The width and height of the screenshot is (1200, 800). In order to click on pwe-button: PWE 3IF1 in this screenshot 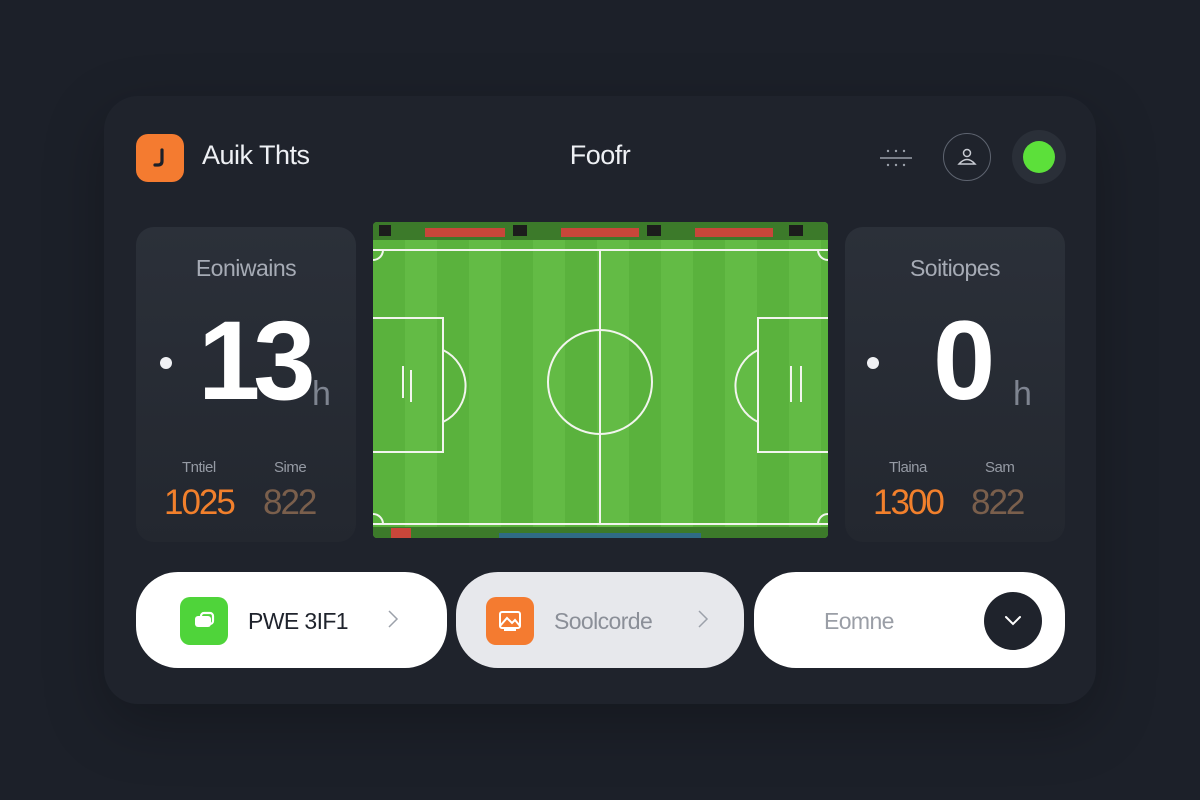, I will do `click(291, 620)`.